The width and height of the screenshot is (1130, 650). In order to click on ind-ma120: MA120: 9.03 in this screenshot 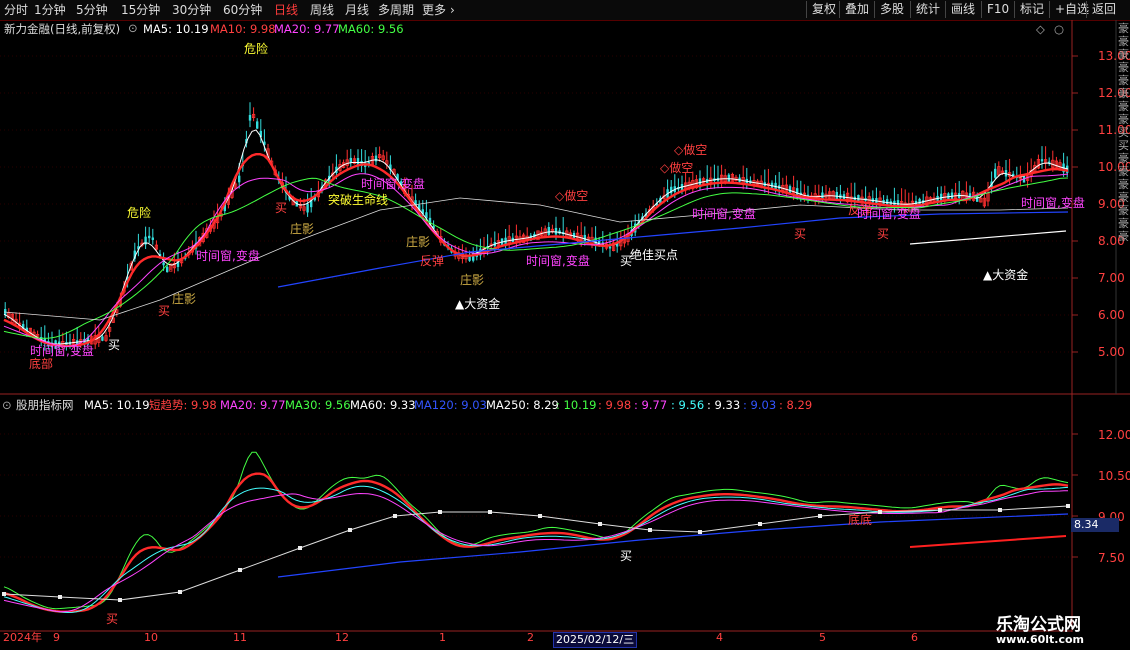, I will do `click(450, 405)`.